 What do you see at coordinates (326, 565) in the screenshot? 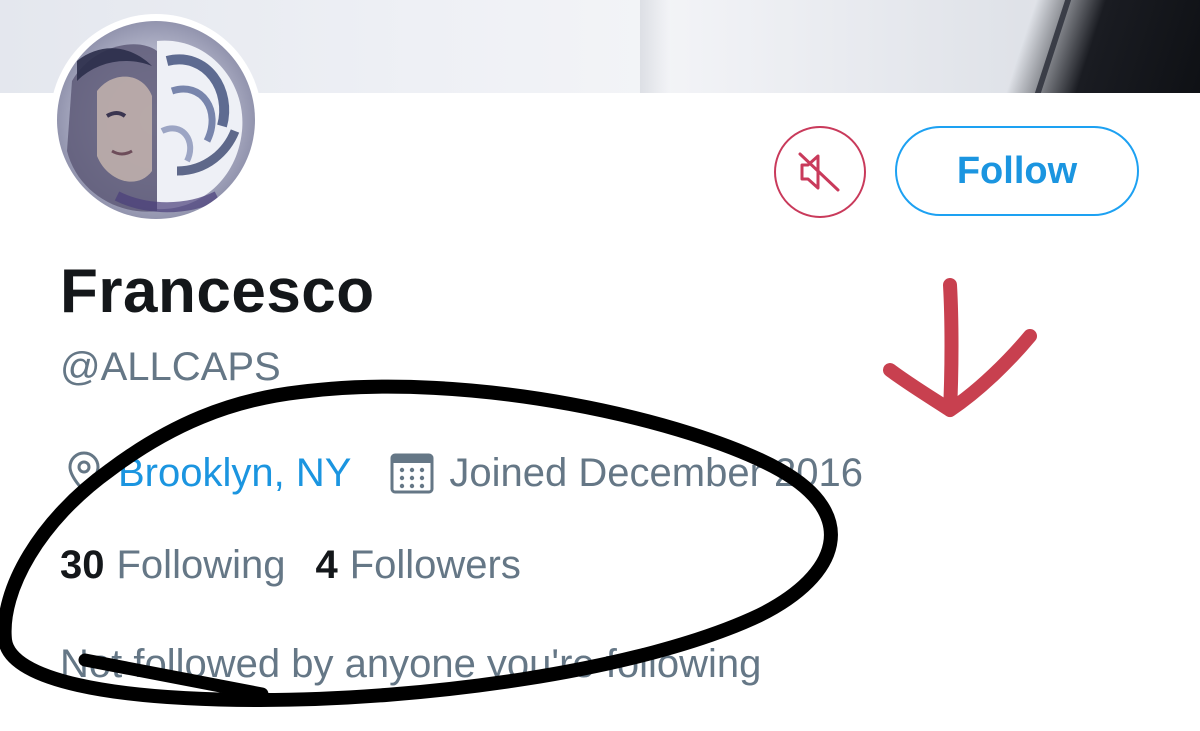
I see `followers-count: 4` at bounding box center [326, 565].